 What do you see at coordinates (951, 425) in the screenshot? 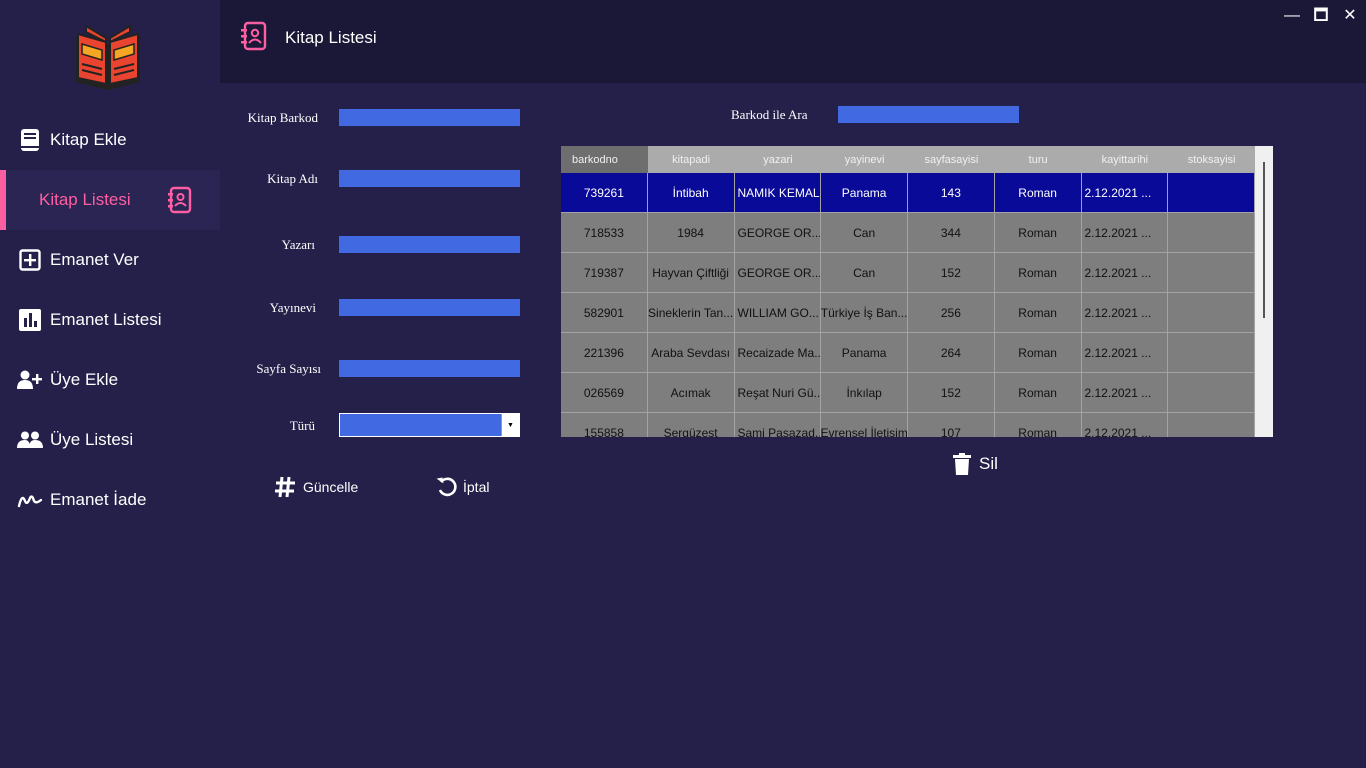
I see `table-cell: 107` at bounding box center [951, 425].